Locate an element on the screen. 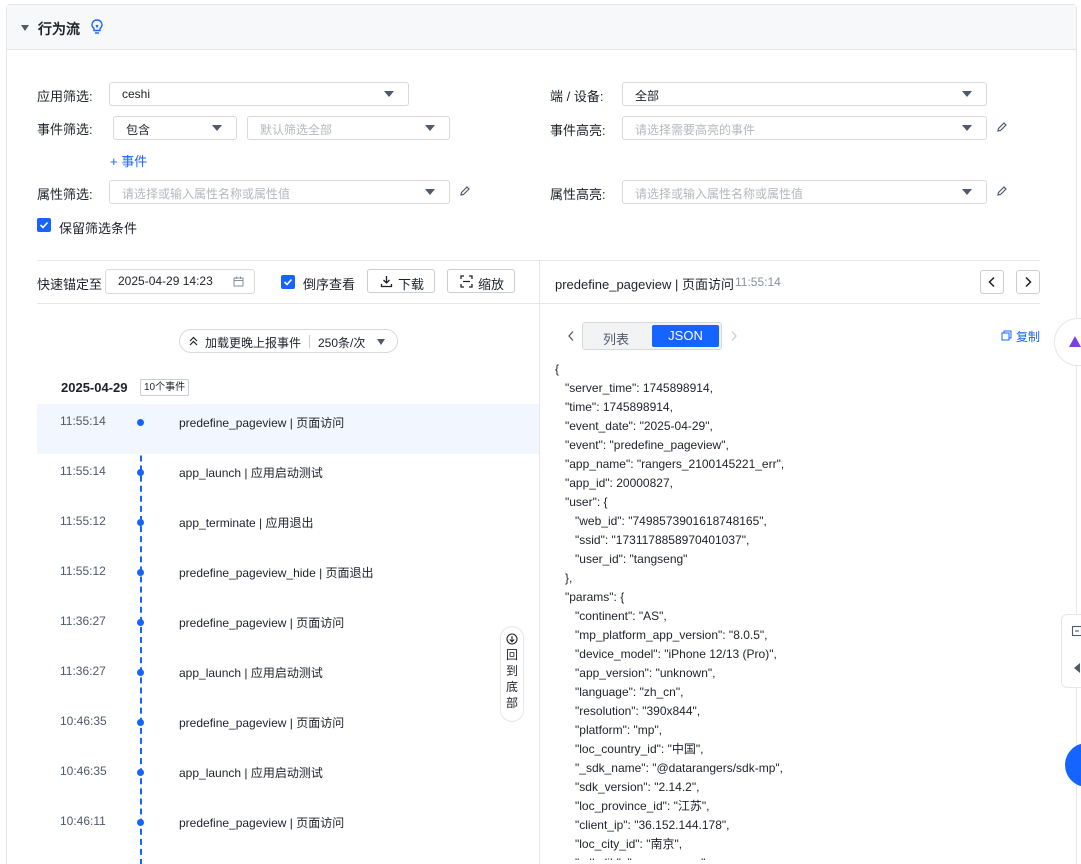  json-line: "time": 1745898914, is located at coordinates (614, 407).